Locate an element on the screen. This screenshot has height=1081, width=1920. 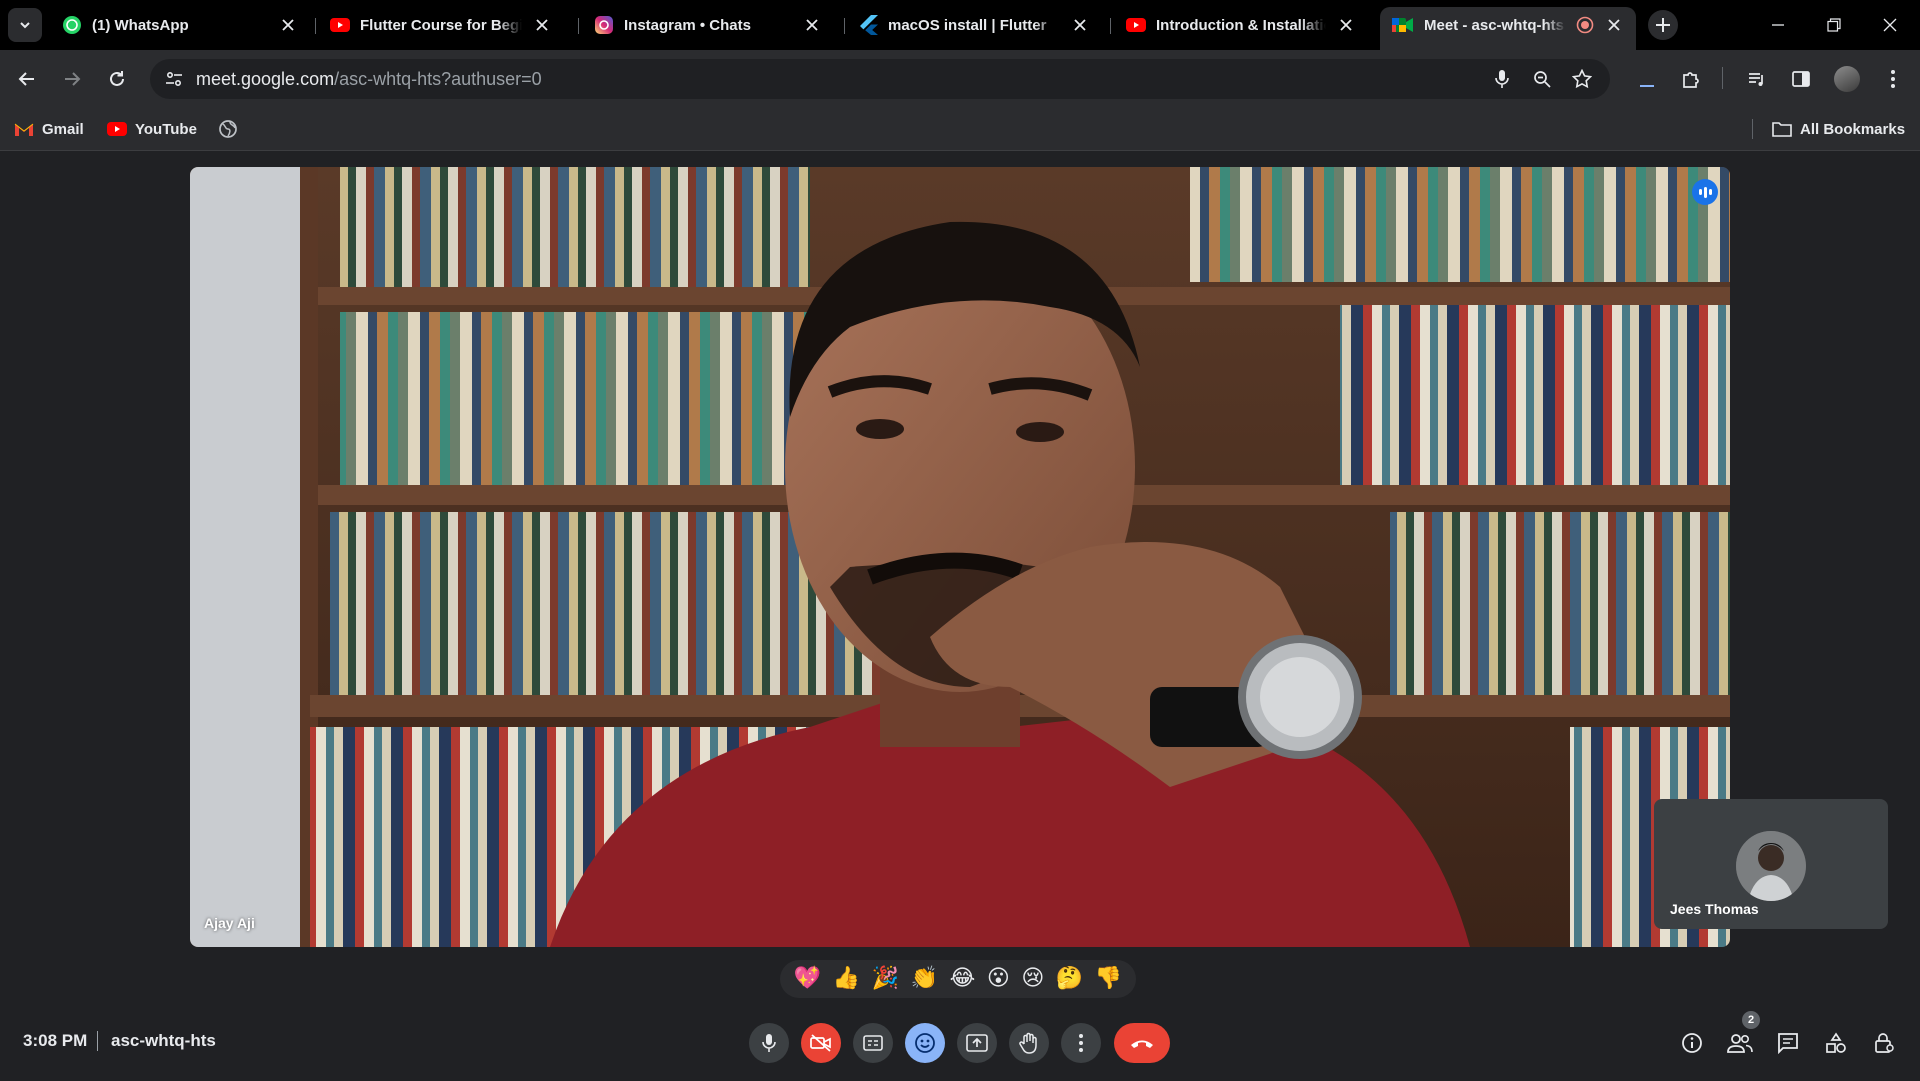
bookmark-gmail: Gmail is located at coordinates (49, 129).